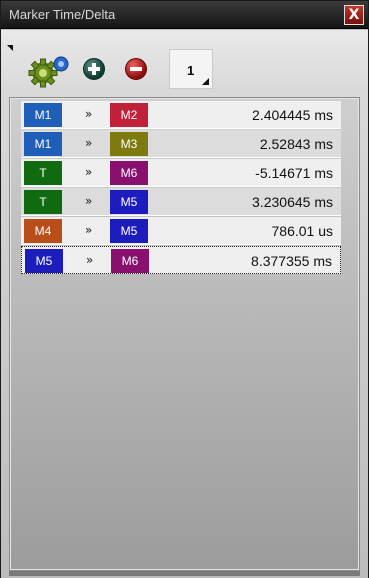 This screenshot has width=369, height=578. What do you see at coordinates (181, 115) in the screenshot?
I see `delta-row: M1 » M2 2.404445 ms` at bounding box center [181, 115].